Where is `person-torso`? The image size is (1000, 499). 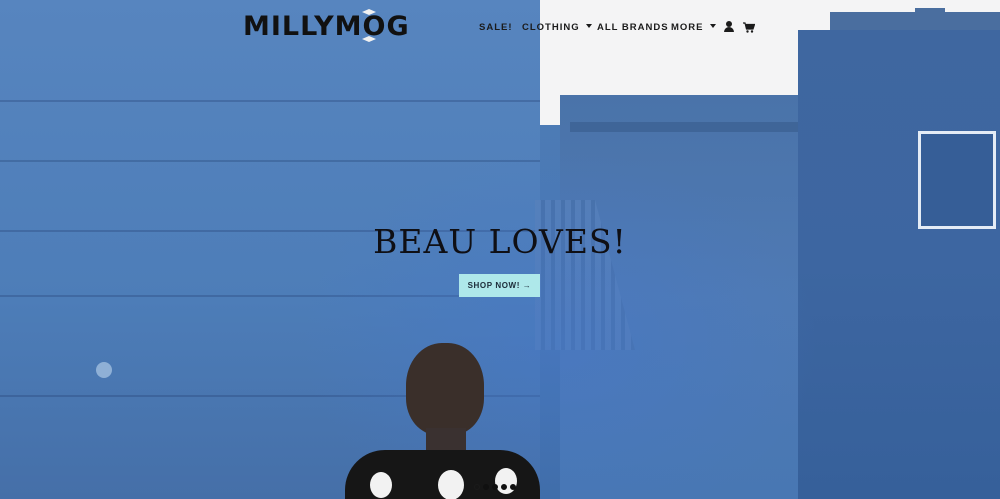 person-torso is located at coordinates (442, 474).